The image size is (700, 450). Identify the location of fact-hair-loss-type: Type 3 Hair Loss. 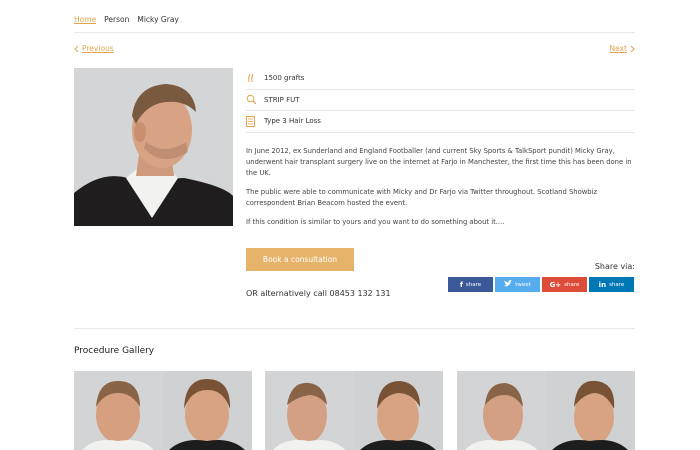
(440, 122).